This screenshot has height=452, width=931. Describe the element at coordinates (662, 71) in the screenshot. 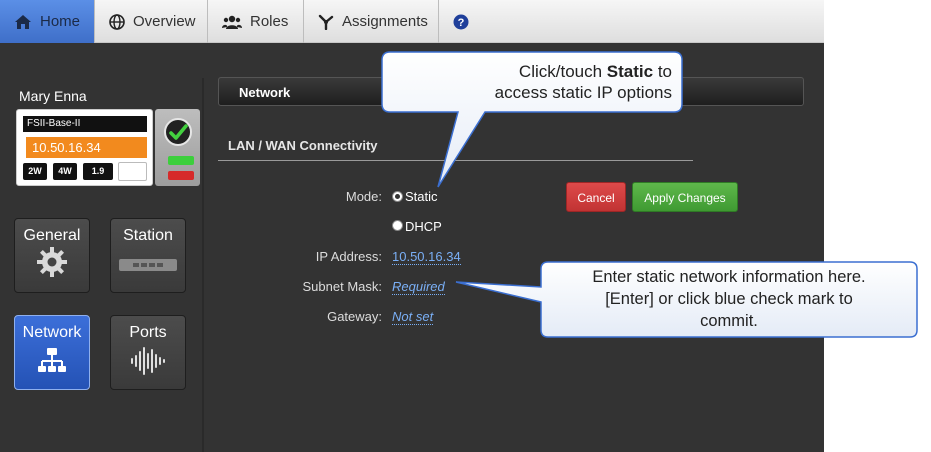

I see `static-callout-post: to` at that location.